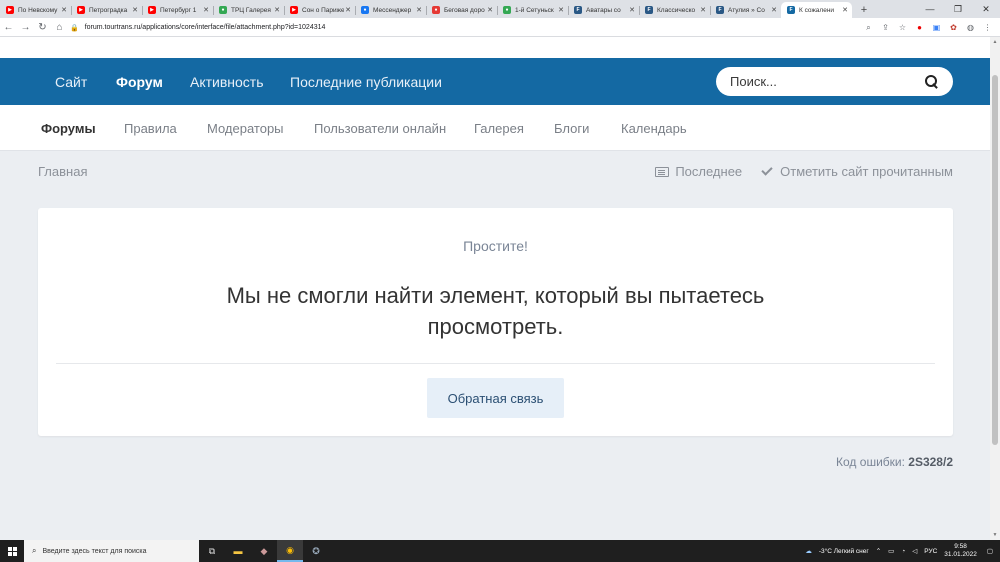 The width and height of the screenshot is (1000, 562). Describe the element at coordinates (245, 128) in the screenshot. I see `subnav-item-moderators: Модераторы` at that location.